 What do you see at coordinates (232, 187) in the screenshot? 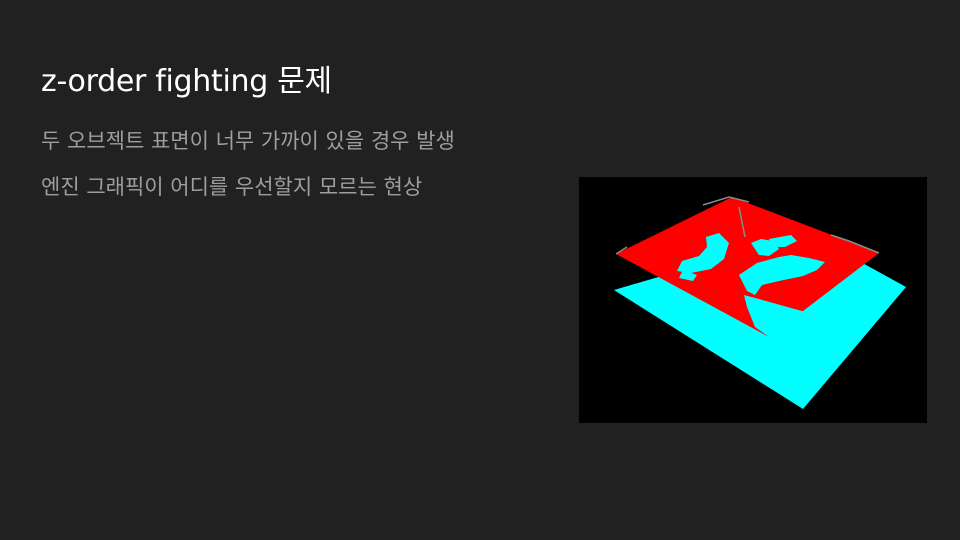
I see `bullet-item: 엔진 그래픽이 어디를 우선할지 모르는 현상` at bounding box center [232, 187].